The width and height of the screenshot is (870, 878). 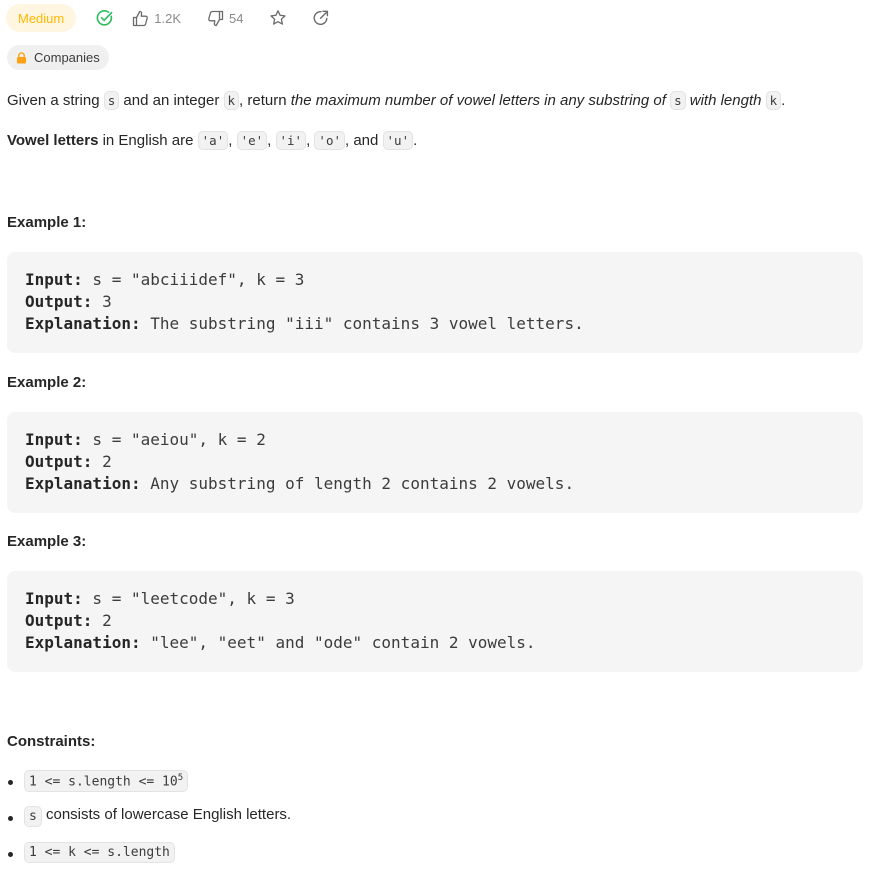 What do you see at coordinates (102, 301) in the screenshot?
I see `output-value: 3` at bounding box center [102, 301].